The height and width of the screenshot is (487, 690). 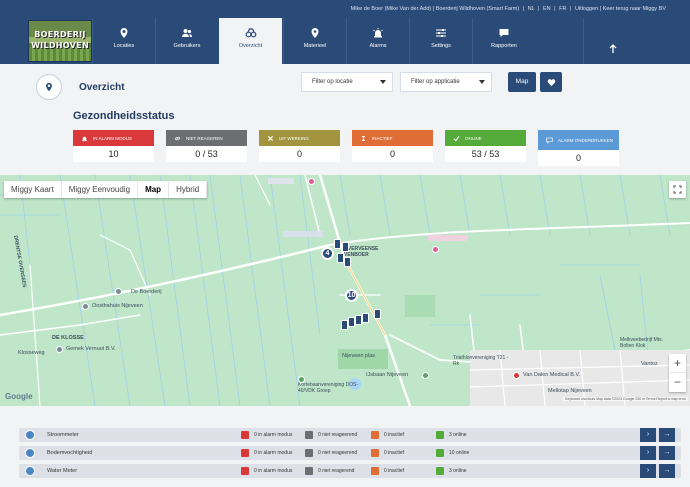 What do you see at coordinates (642, 343) in the screenshot?
I see `map-label-melkveebedrijf: Melkveebedrijf Mts. Bolten Klok` at bounding box center [642, 343].